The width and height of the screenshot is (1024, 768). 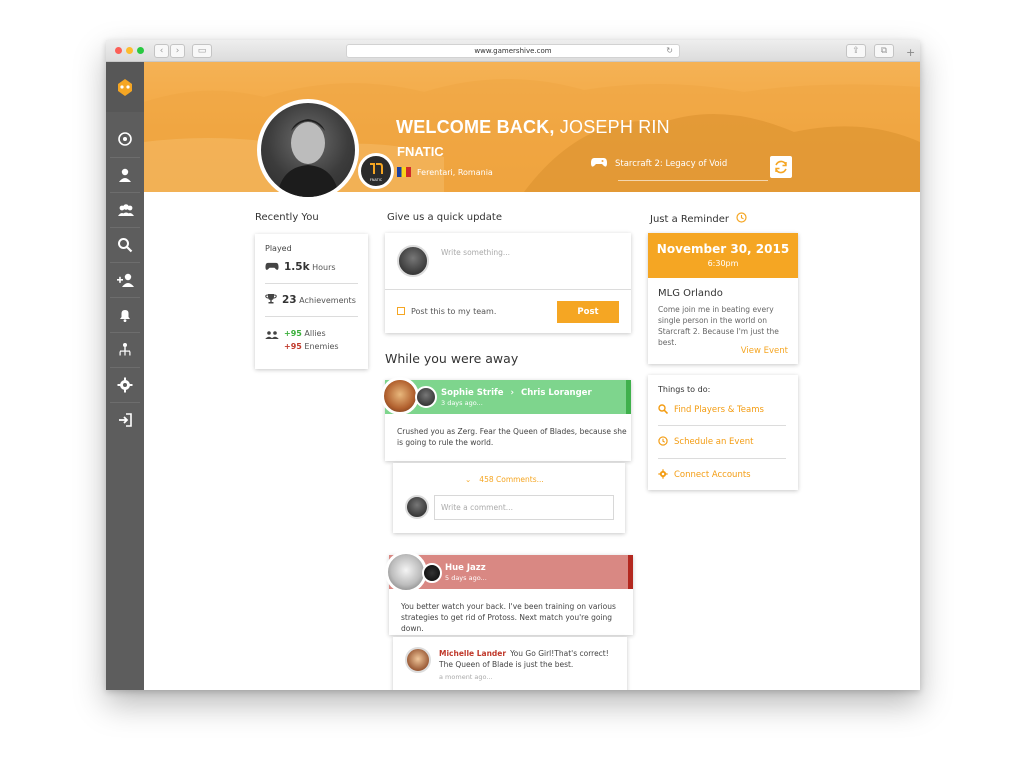 I want to click on url-text: www.gamershive.com, so click(x=513, y=51).